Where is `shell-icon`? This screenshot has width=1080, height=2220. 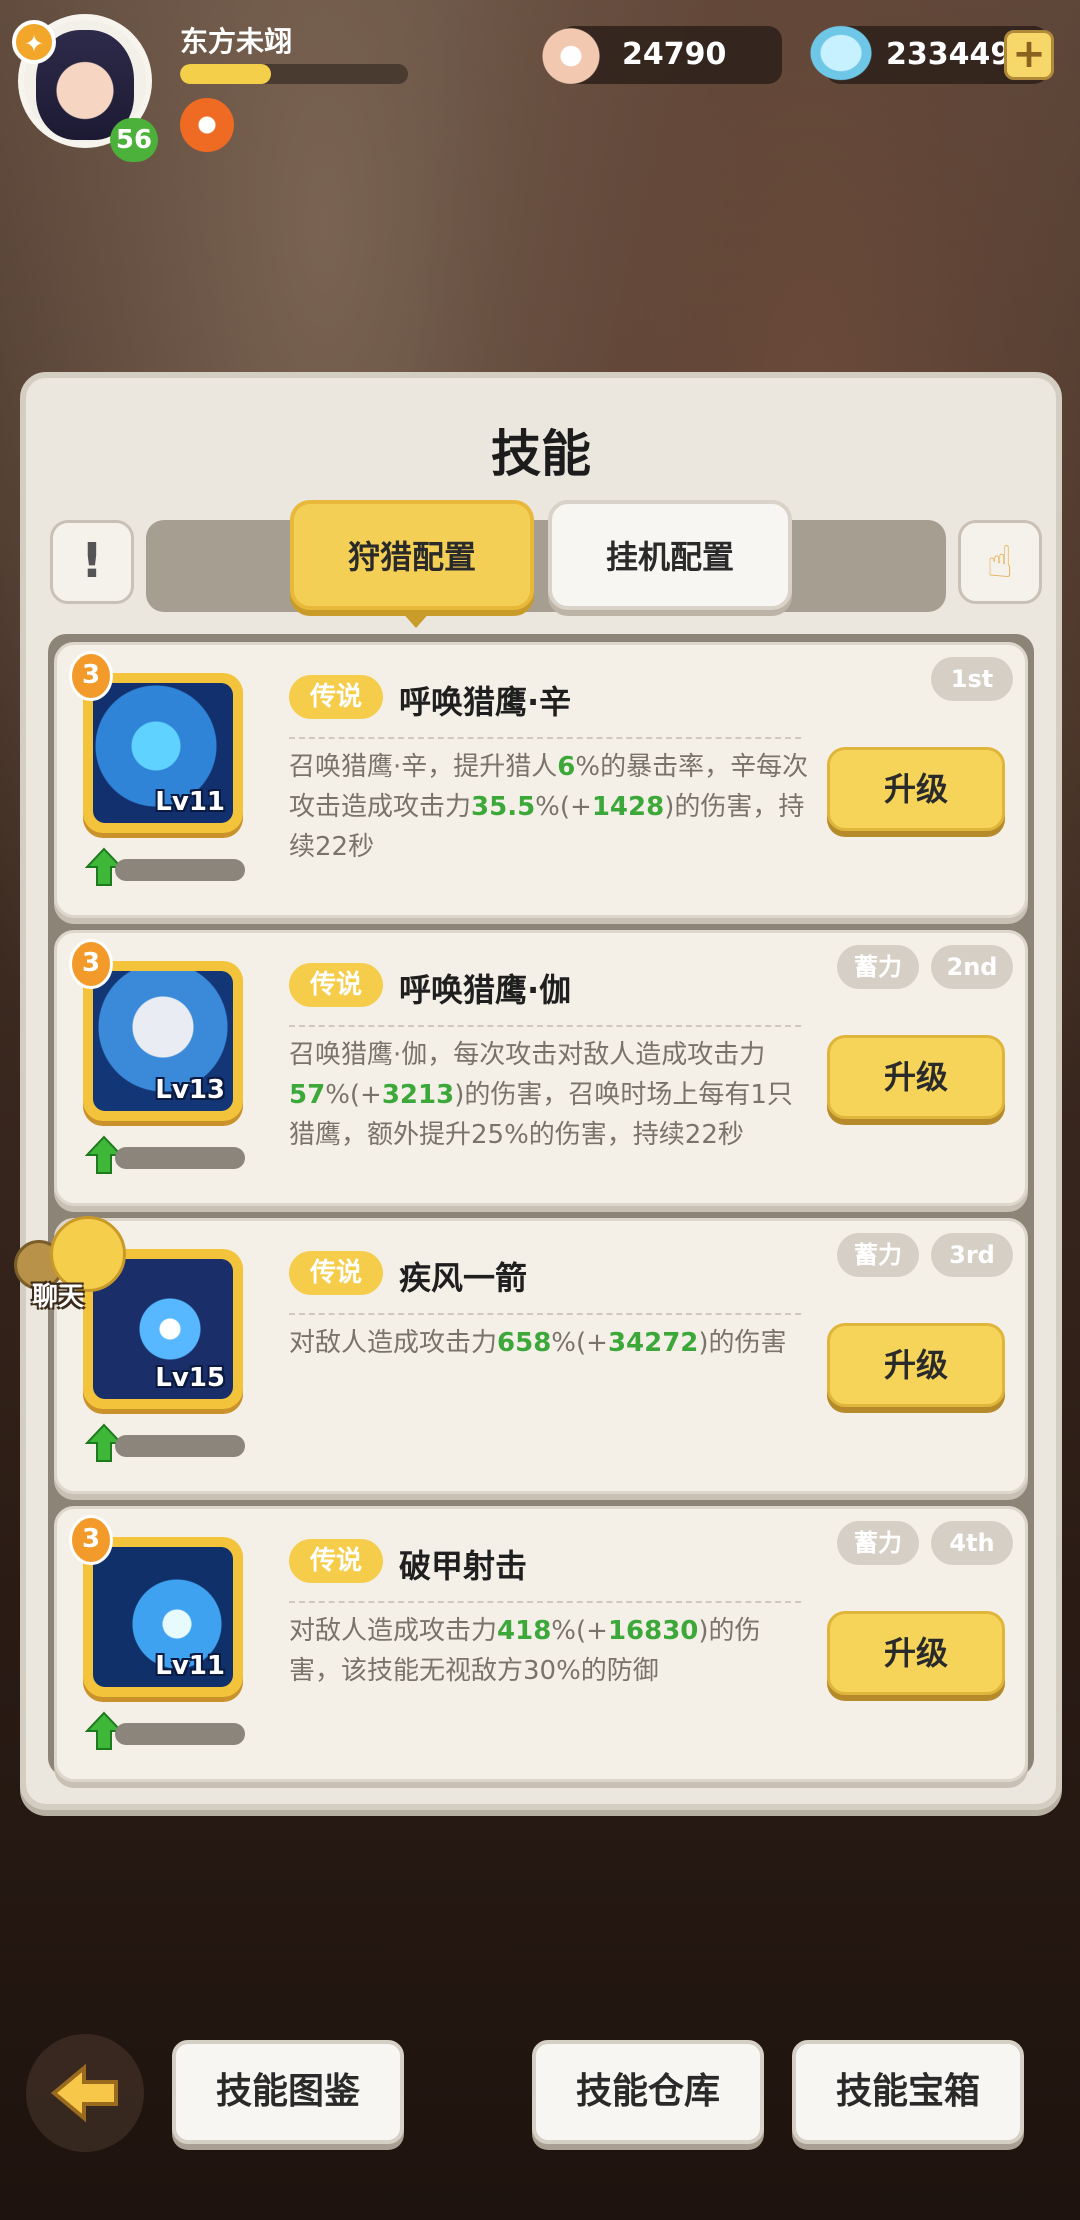
shell-icon is located at coordinates (571, 53).